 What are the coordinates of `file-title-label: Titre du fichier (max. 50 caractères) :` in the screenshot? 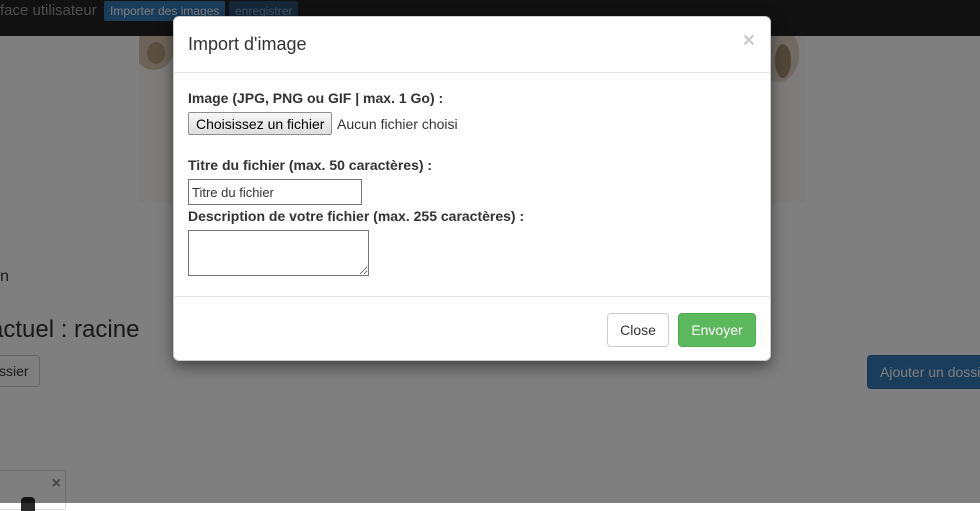 It's located at (310, 165).